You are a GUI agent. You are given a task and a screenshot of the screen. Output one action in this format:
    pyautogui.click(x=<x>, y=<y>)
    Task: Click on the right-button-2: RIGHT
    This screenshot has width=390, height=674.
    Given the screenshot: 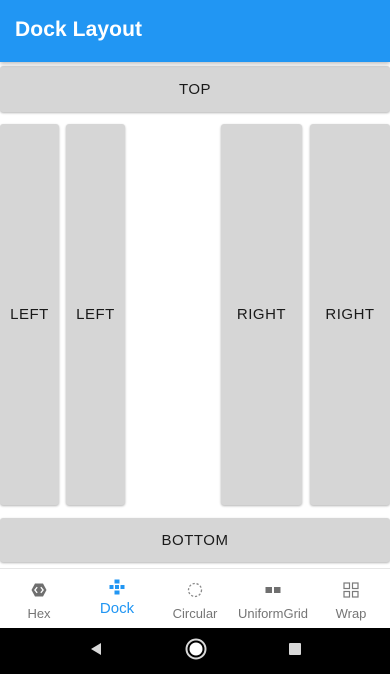 What is the action you would take?
    pyautogui.click(x=350, y=314)
    